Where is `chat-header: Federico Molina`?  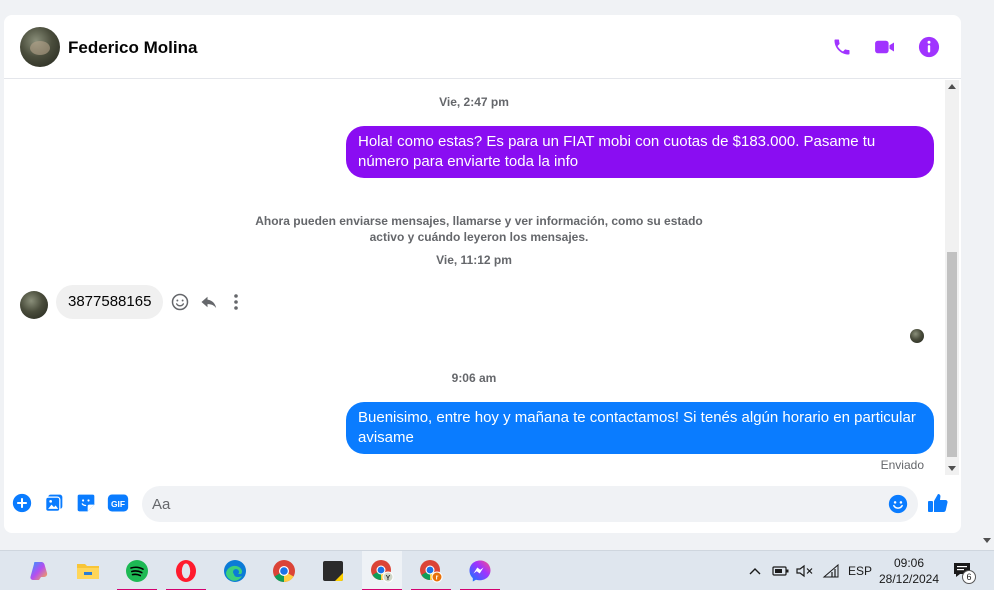 chat-header: Federico Molina is located at coordinates (482, 47).